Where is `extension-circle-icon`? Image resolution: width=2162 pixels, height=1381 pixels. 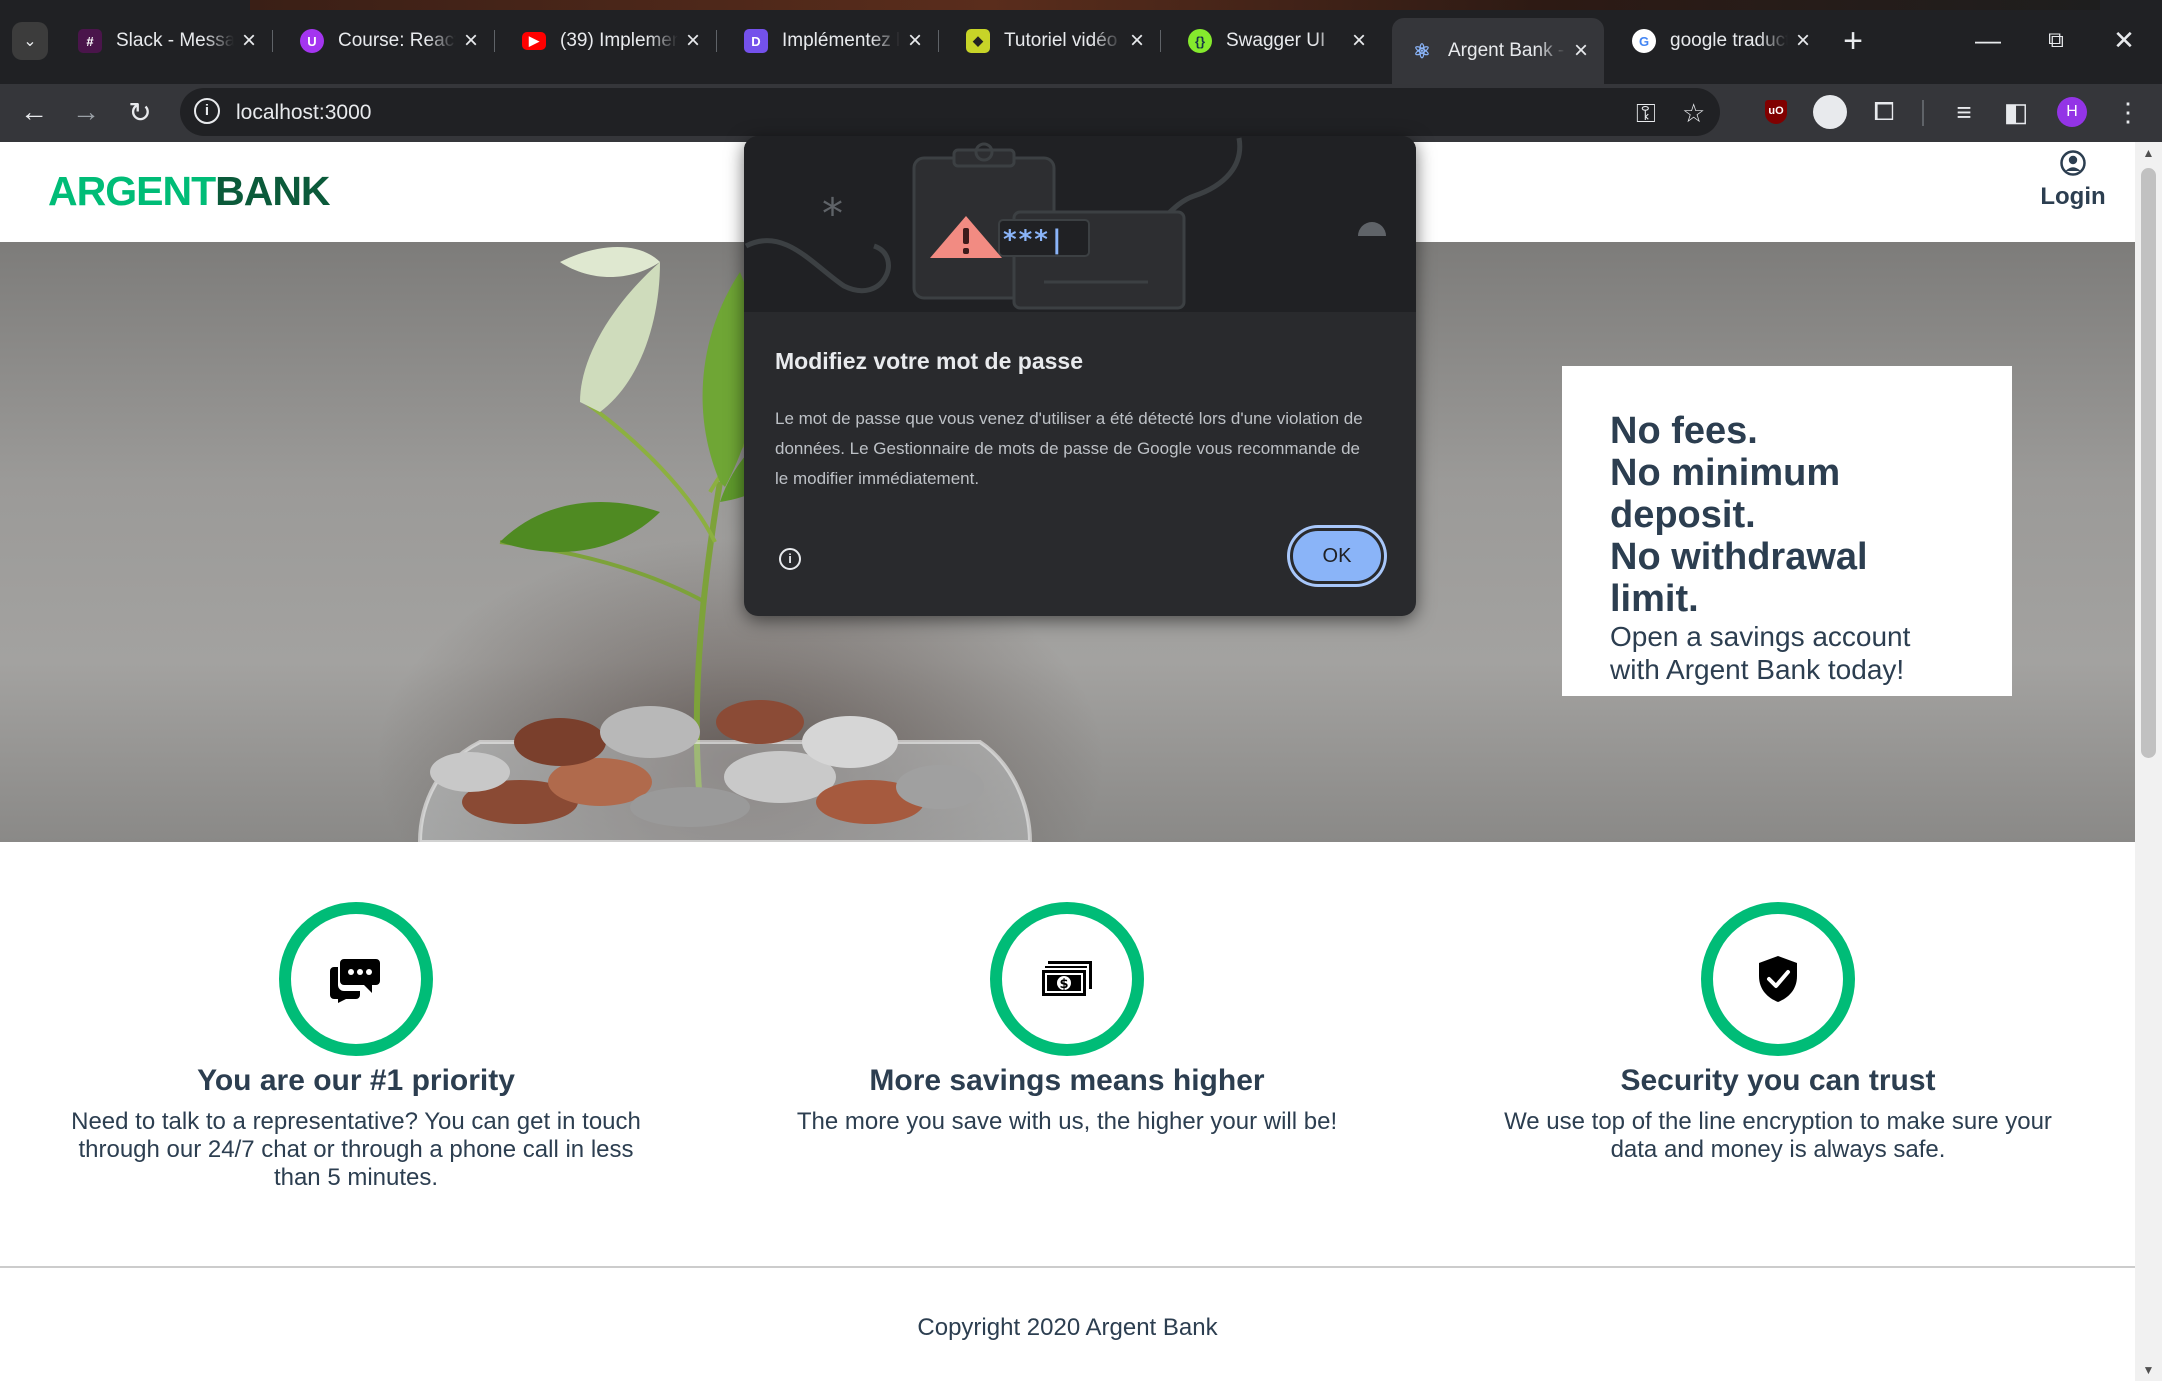 extension-circle-icon is located at coordinates (1830, 112).